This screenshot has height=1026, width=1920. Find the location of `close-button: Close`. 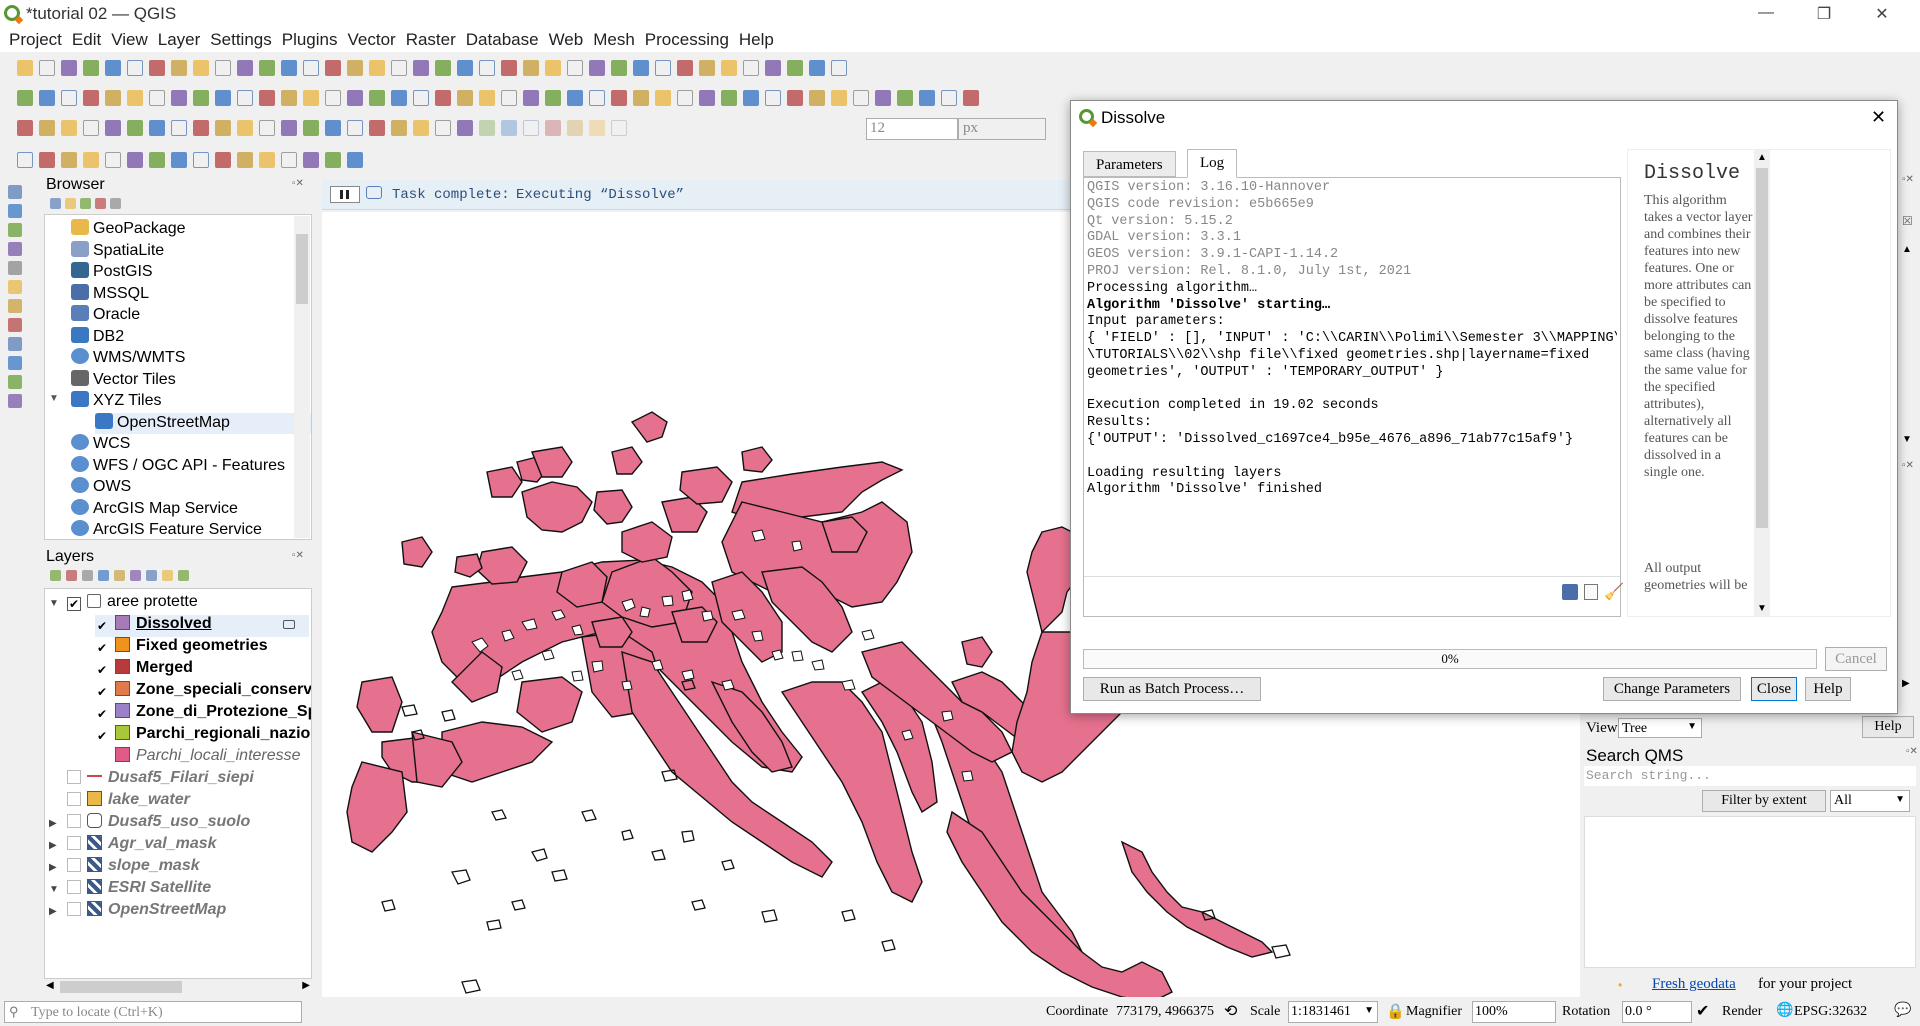

close-button: Close is located at coordinates (1774, 689).